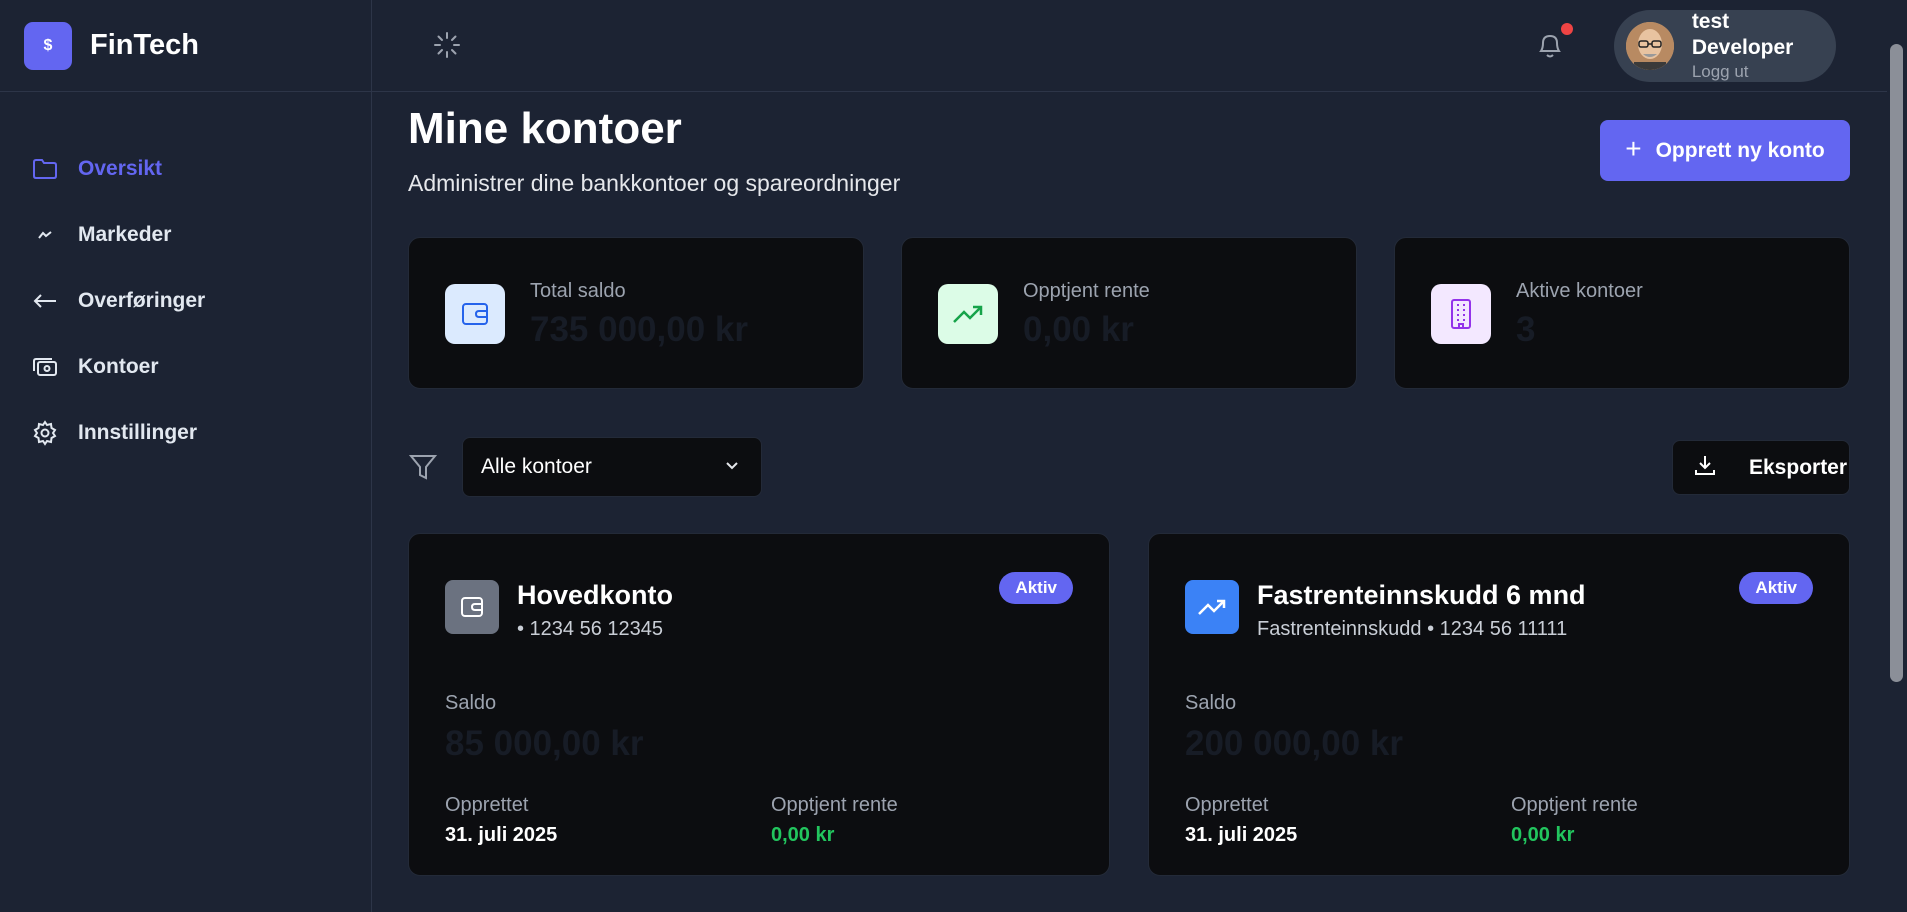 Image resolution: width=1907 pixels, height=912 pixels. I want to click on account-number: Fastrenteinnskudd • 1234 56 11111, so click(1412, 629).